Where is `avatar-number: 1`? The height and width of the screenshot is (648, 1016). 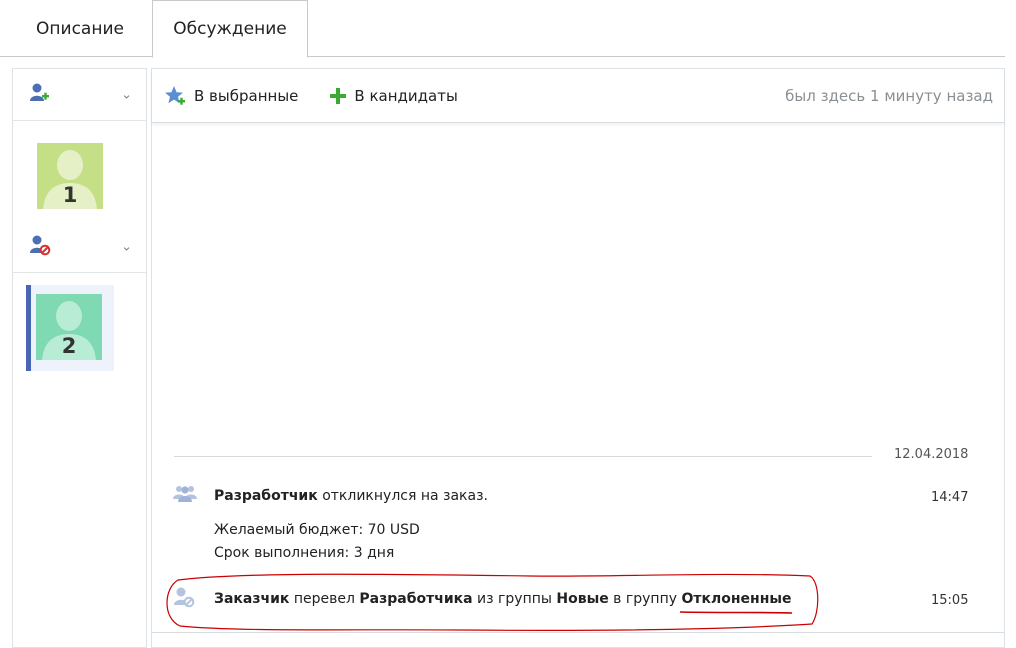
avatar-number: 1 is located at coordinates (70, 195).